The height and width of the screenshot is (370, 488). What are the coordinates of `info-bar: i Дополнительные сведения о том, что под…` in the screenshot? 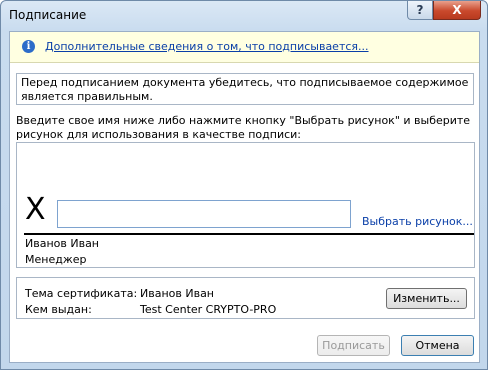 It's located at (244, 47).